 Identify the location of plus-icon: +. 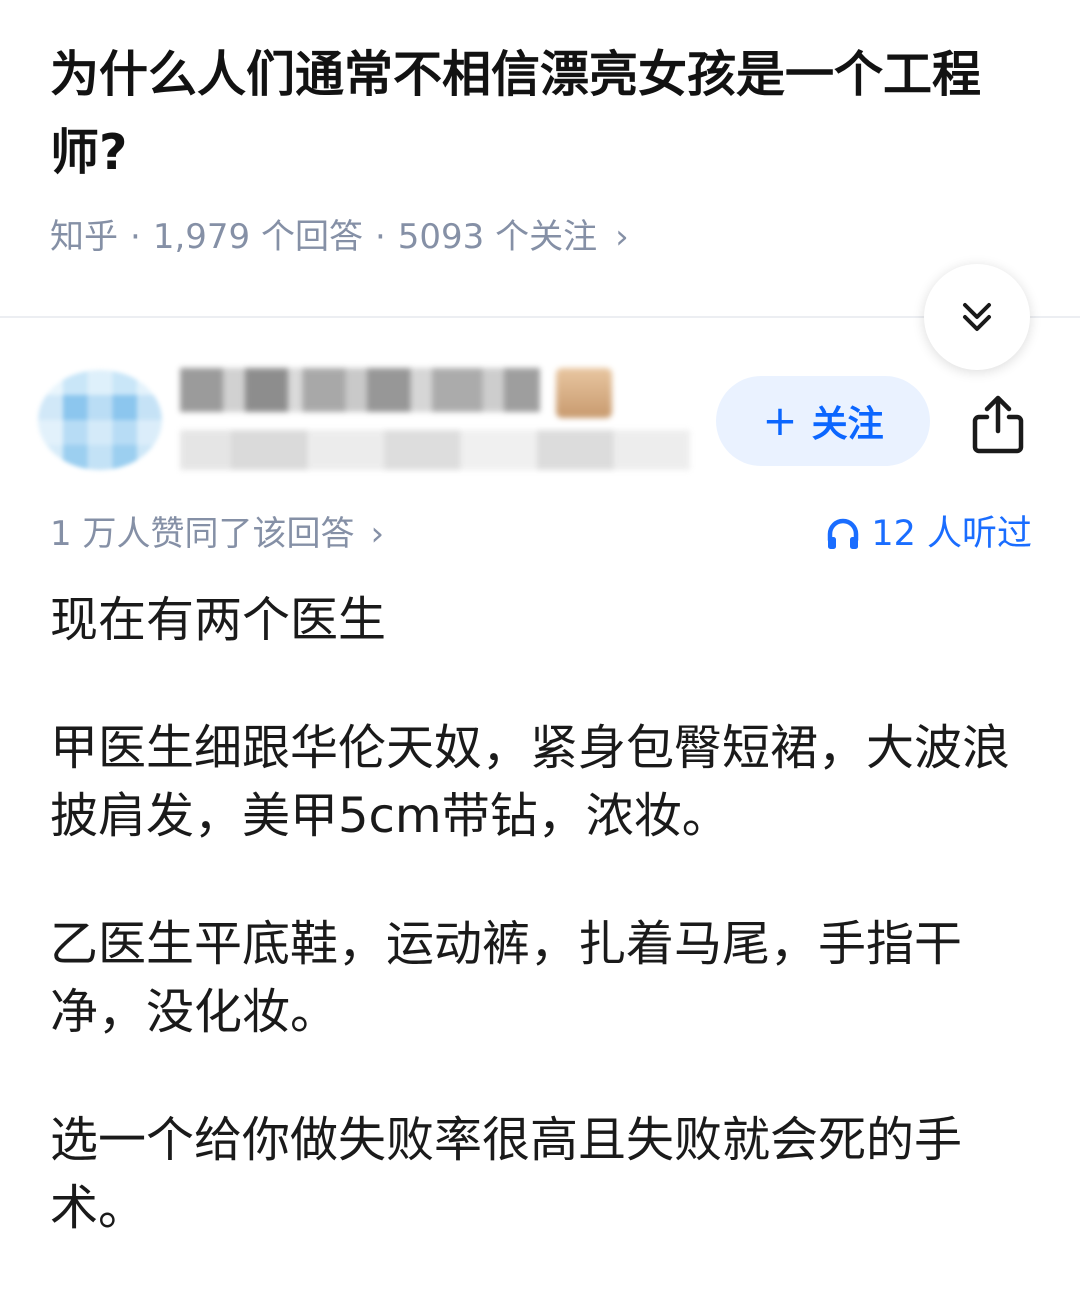
(780, 420).